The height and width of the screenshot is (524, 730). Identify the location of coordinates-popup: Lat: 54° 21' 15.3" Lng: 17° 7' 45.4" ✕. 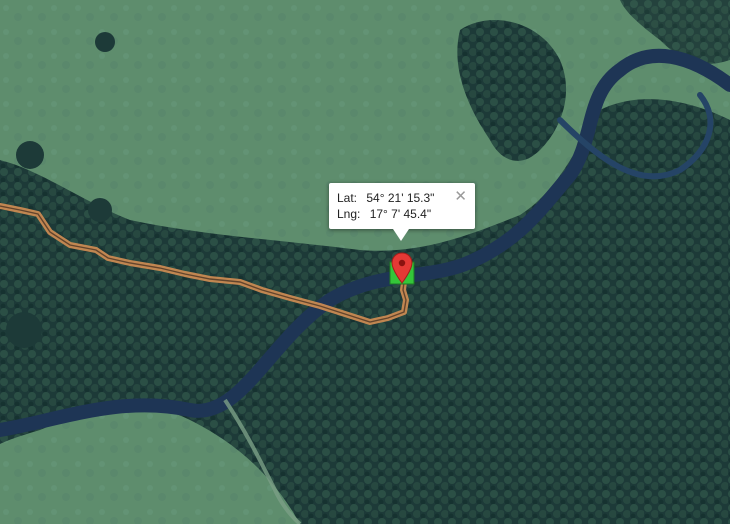
(402, 212).